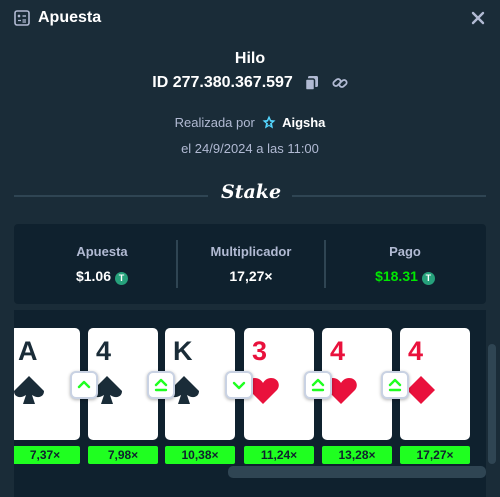 This screenshot has width=500, height=497. I want to click on modal-title: Apuesta, so click(70, 17).